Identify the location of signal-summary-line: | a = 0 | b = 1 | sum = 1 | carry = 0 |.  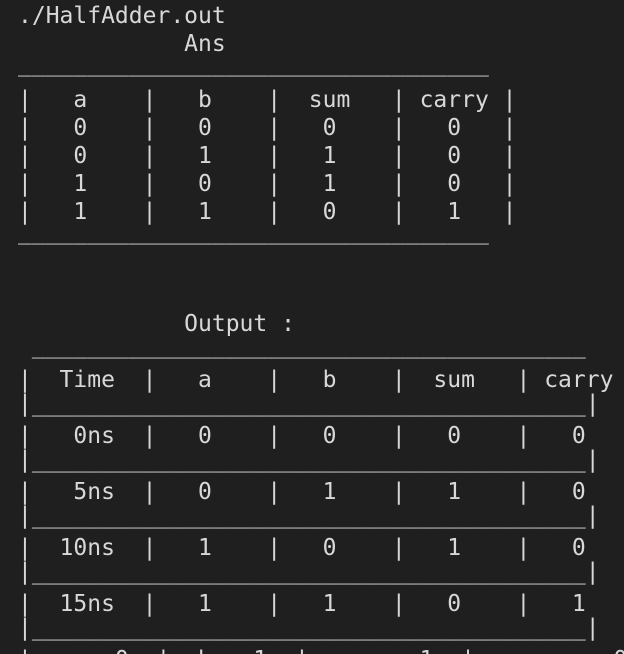
(321, 650).